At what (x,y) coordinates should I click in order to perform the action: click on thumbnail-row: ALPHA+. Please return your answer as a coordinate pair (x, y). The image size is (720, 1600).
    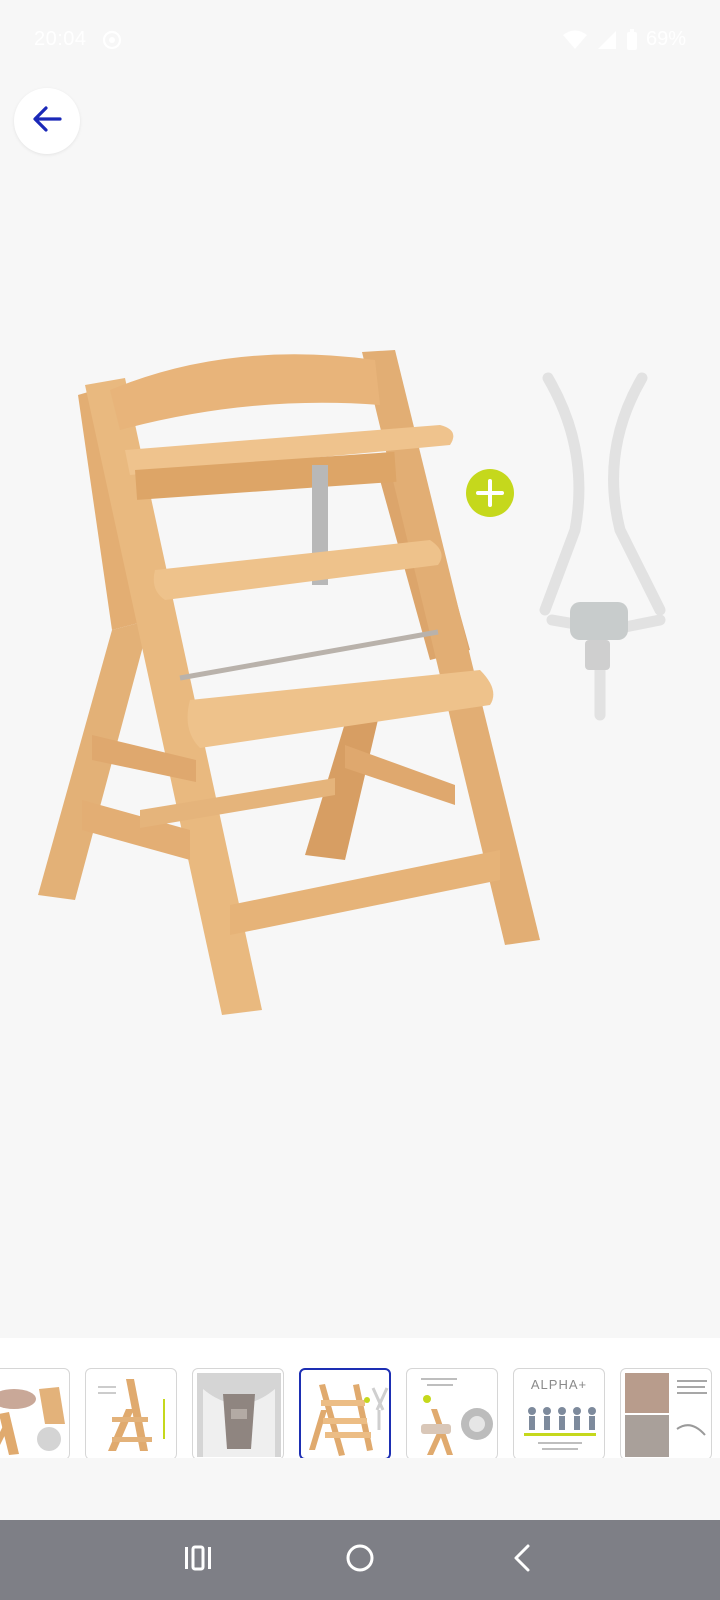
    Looking at the image, I should click on (356, 1413).